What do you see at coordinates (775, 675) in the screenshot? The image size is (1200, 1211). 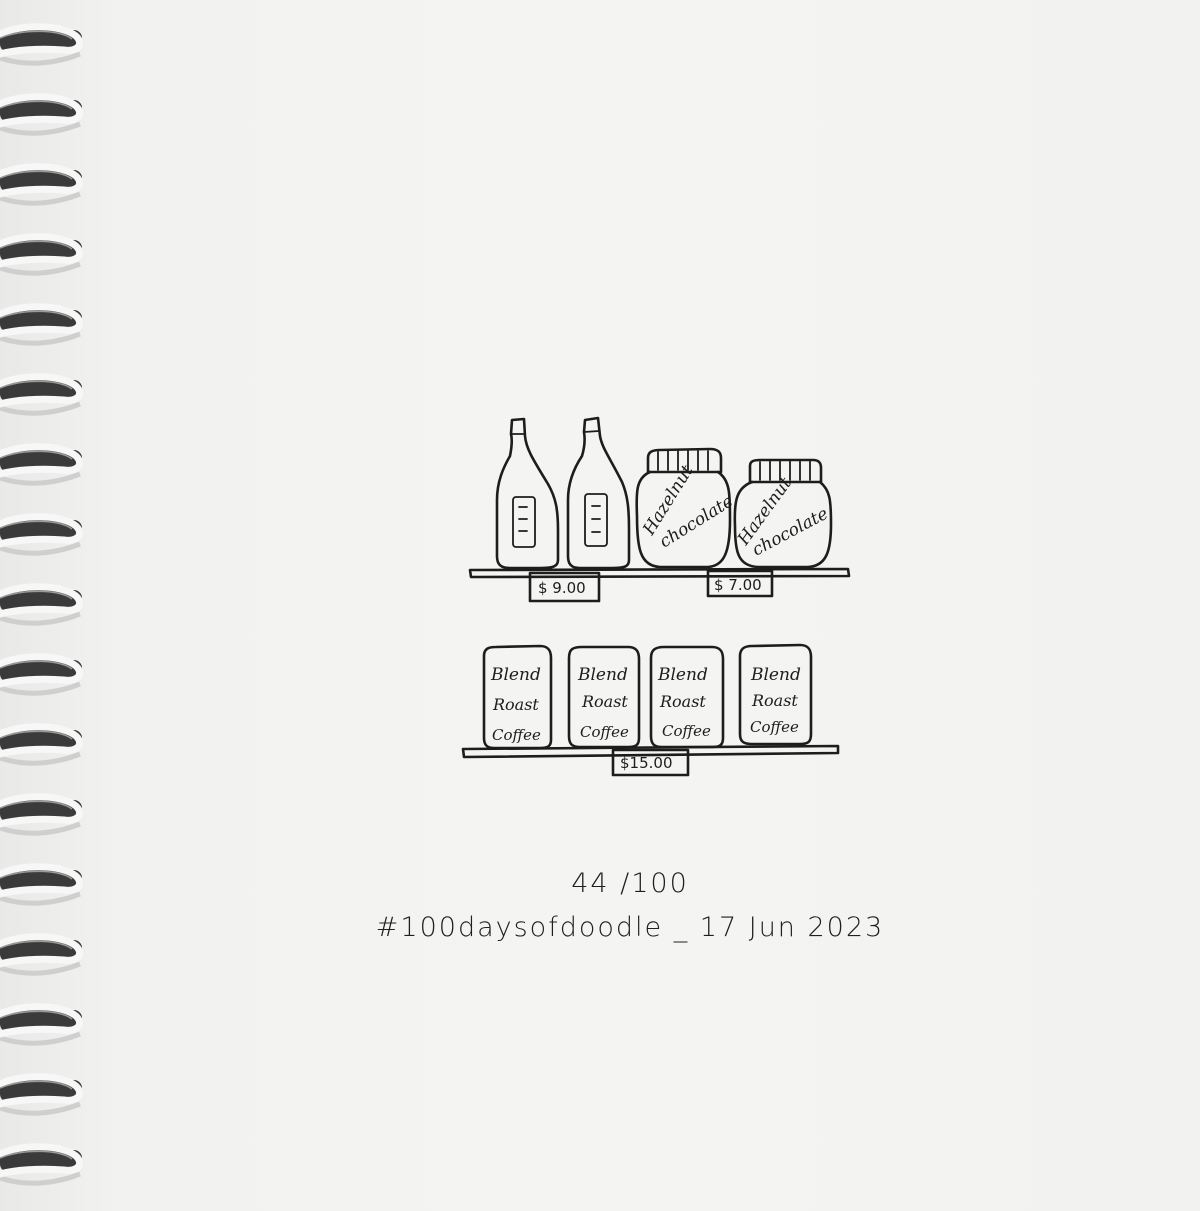 I see `coffee-bag-4-line1: Blend` at bounding box center [775, 675].